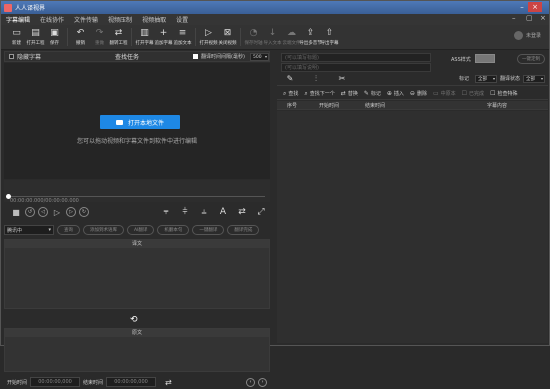 This screenshot has width=550, height=389. What do you see at coordinates (182, 19) in the screenshot?
I see `menu-item-settings: 设置` at bounding box center [182, 19].